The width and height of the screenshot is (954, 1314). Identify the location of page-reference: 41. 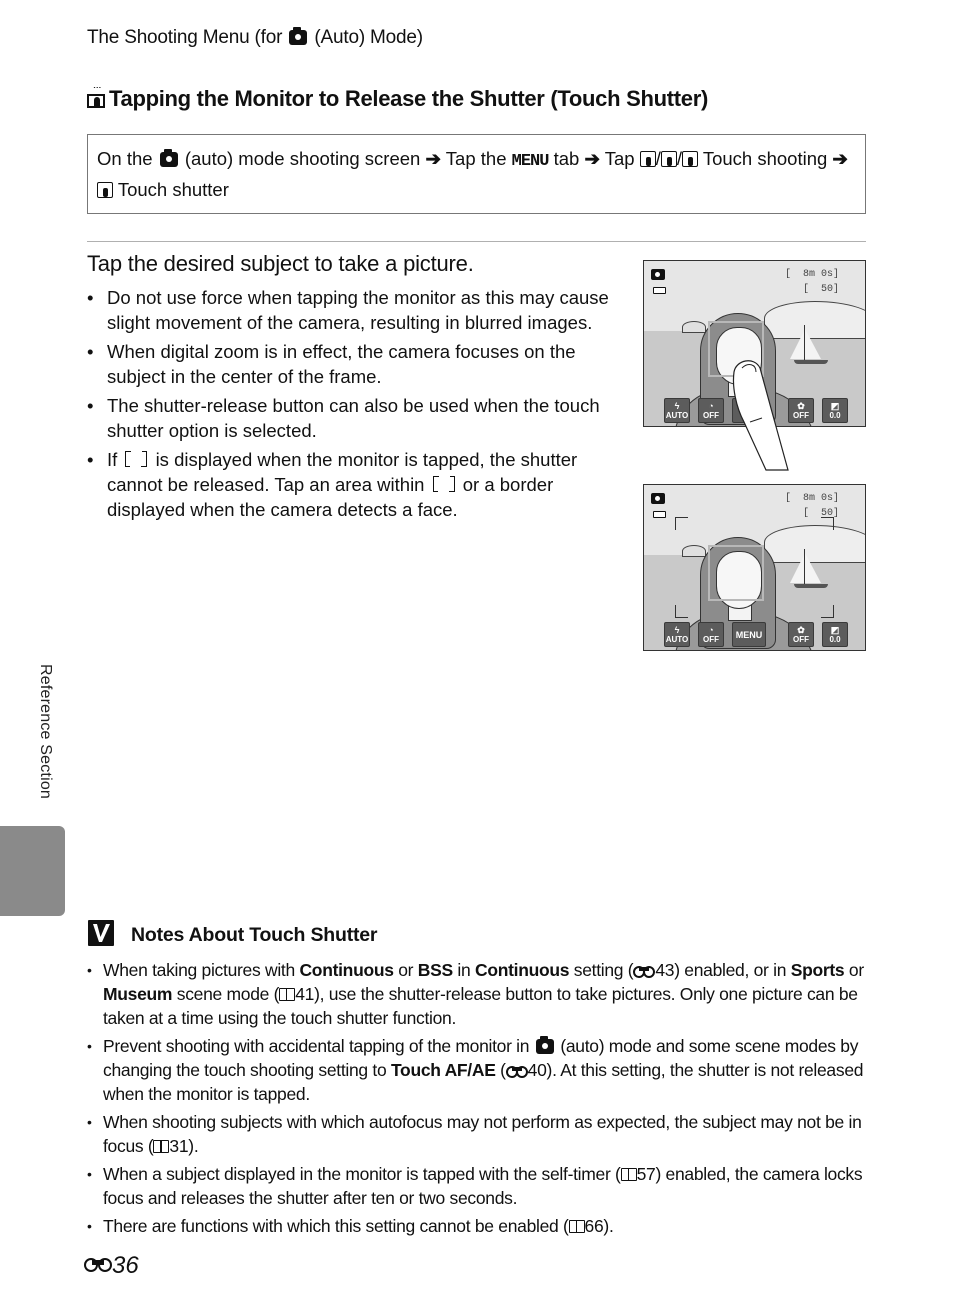
(296, 994).